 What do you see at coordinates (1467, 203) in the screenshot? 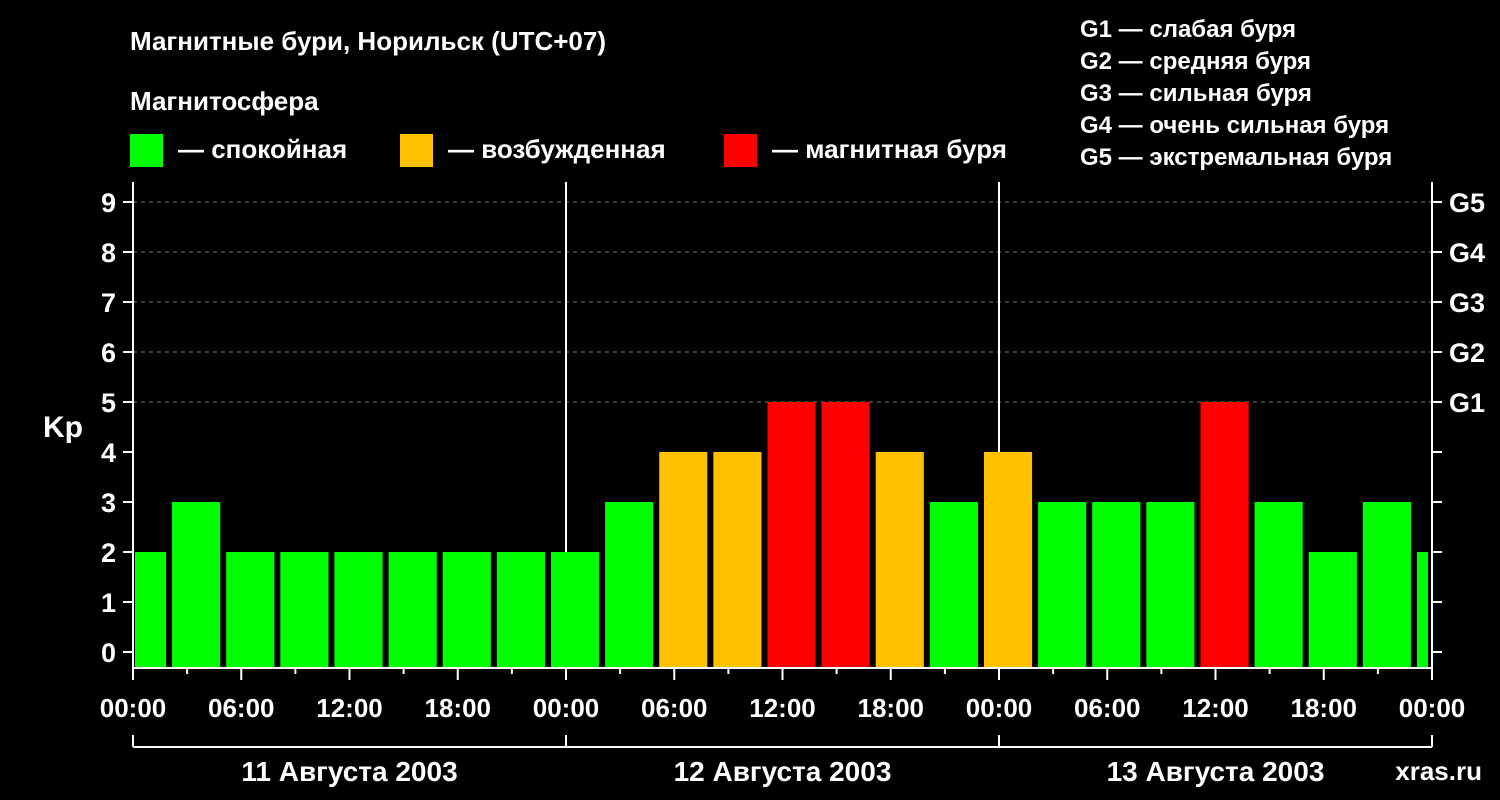
I see `g-level-label: G5` at bounding box center [1467, 203].